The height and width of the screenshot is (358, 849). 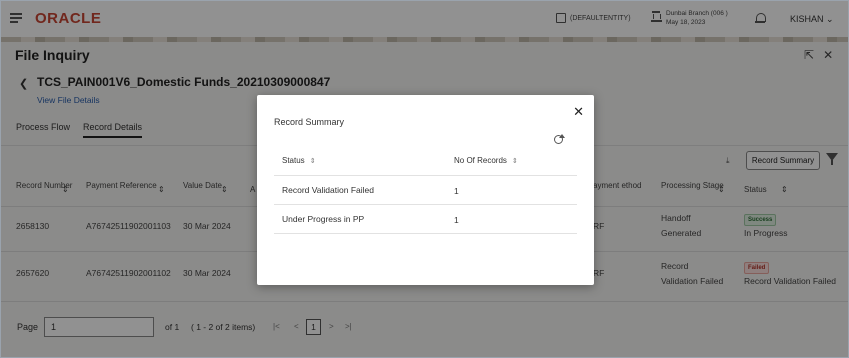 I want to click on column-header-status: Status ⇕, so click(x=299, y=160).